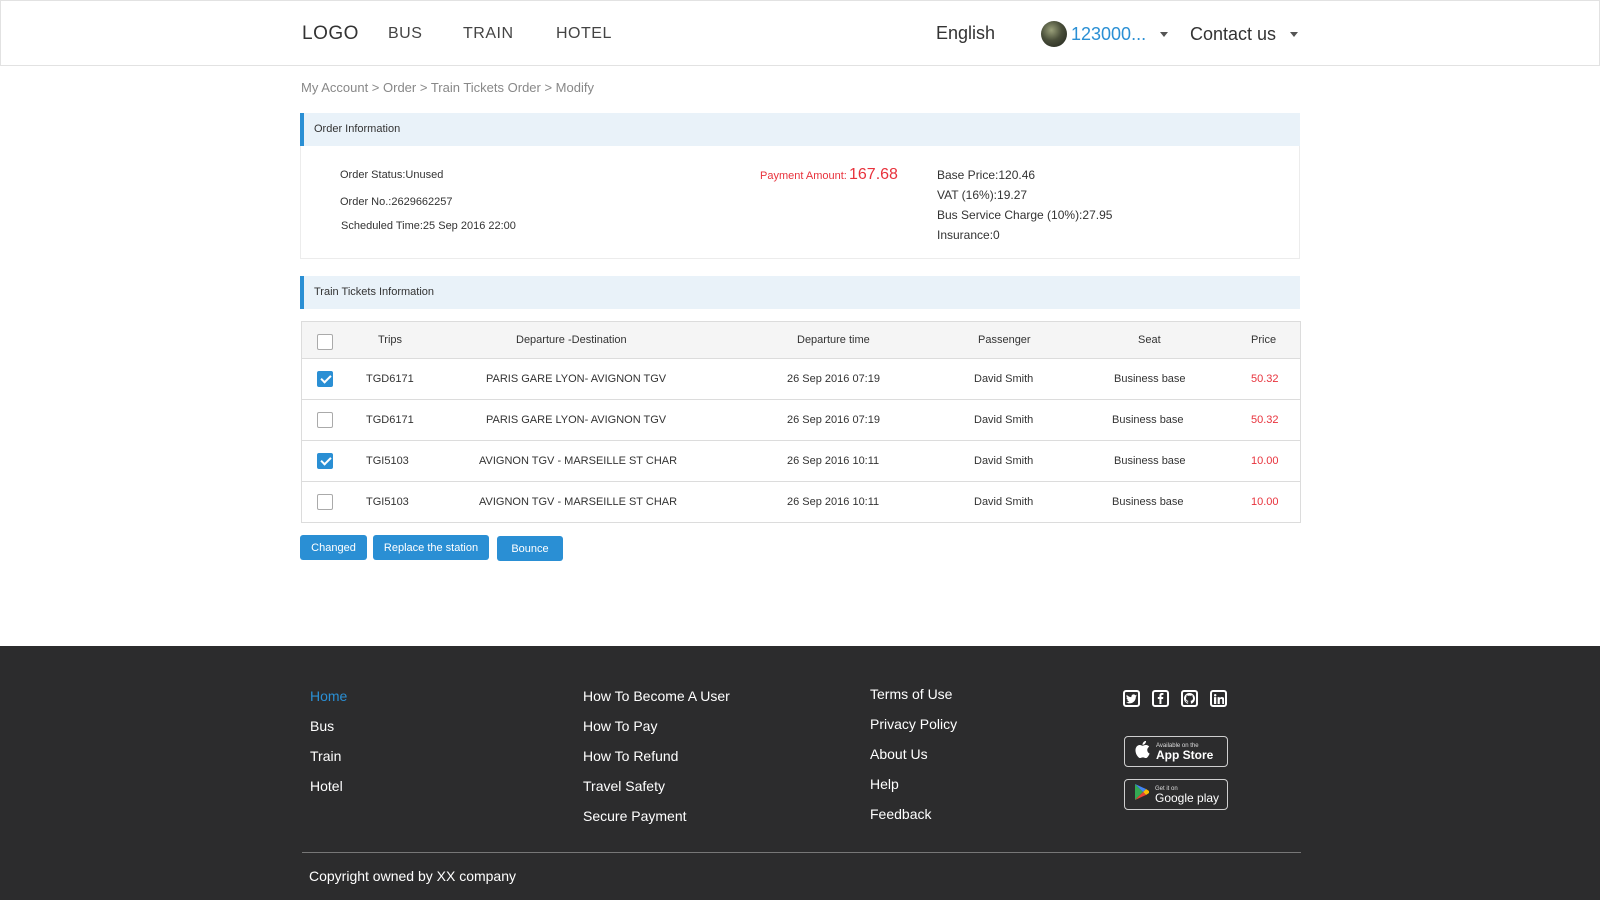  Describe the element at coordinates (325, 756) in the screenshot. I see `footer-link-train: Train` at that location.